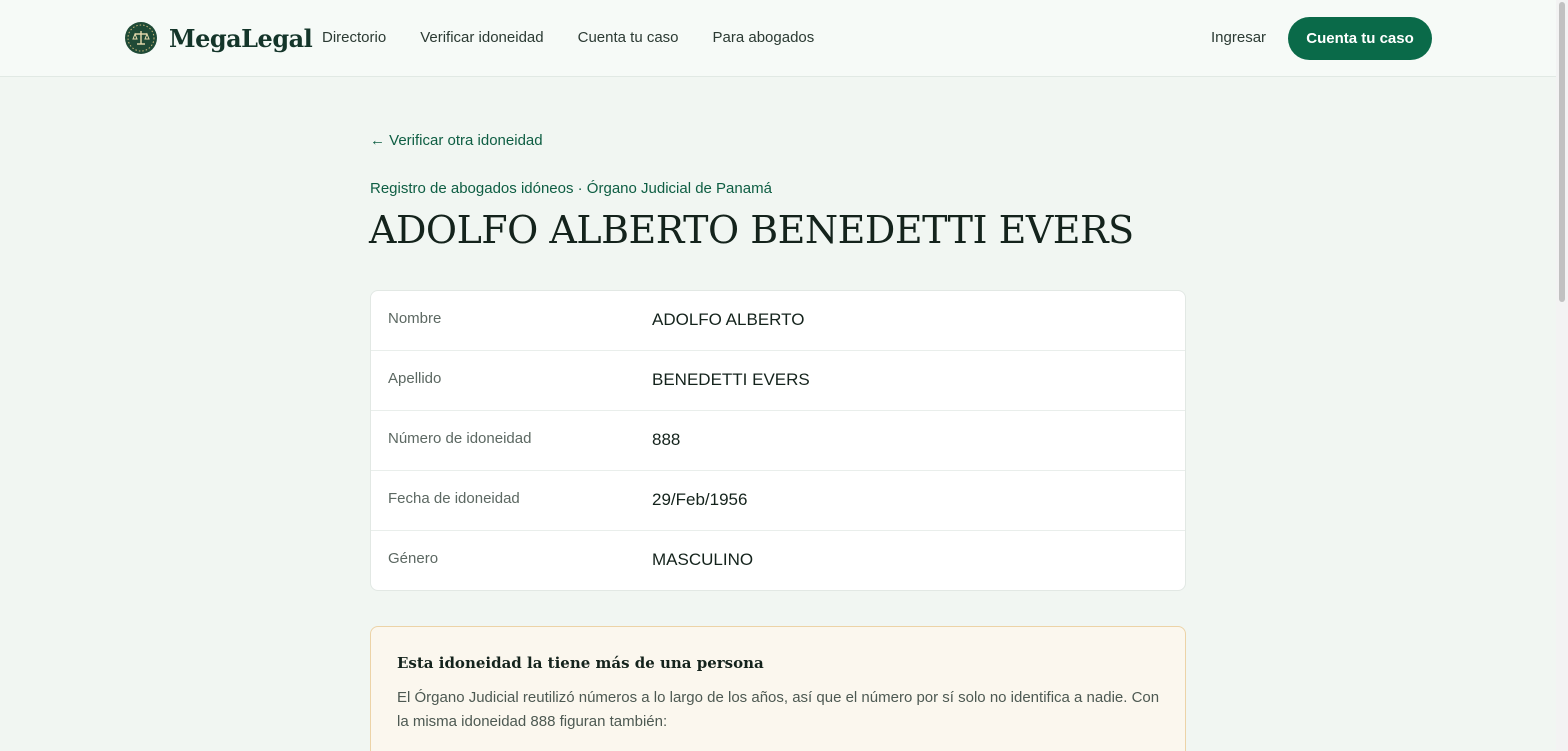  I want to click on back-link: ← Verificar otra idoneidad, so click(456, 140).